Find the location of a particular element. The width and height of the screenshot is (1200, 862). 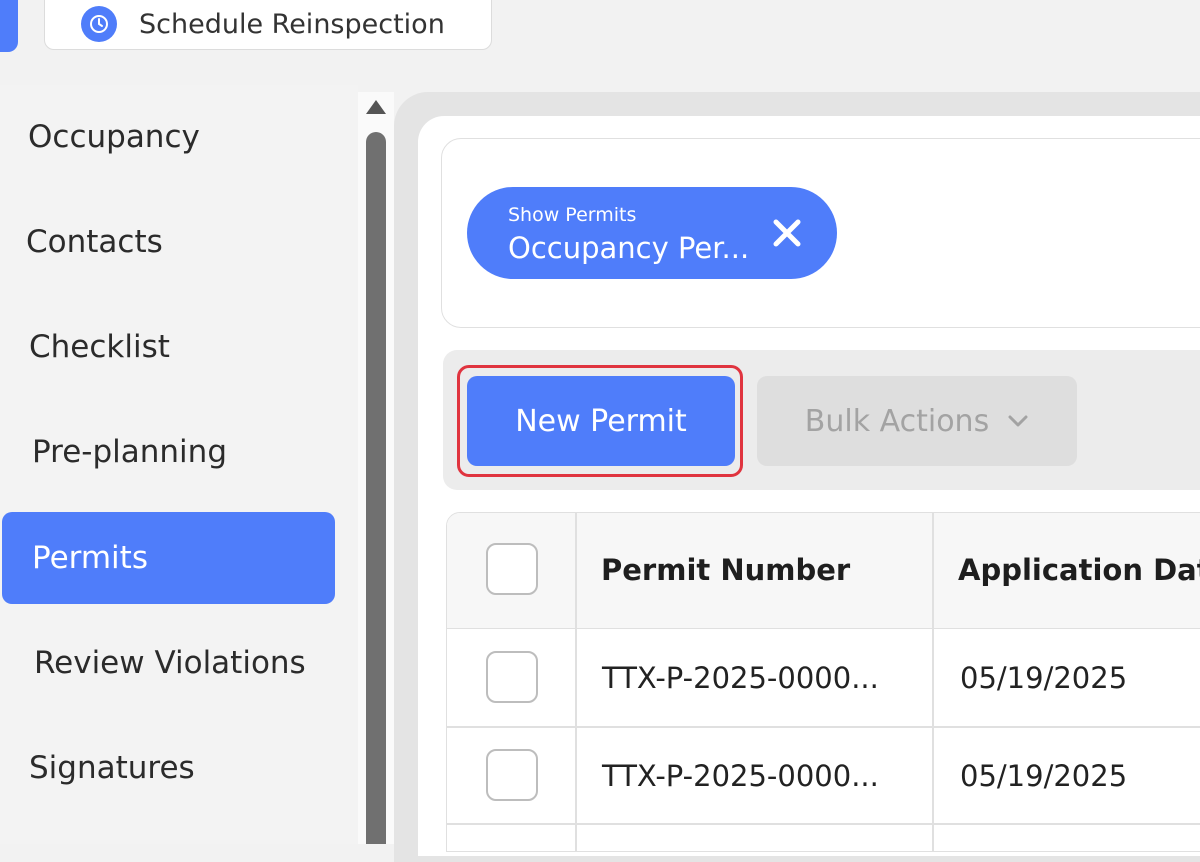

select-all-checkbox is located at coordinates (512, 569).